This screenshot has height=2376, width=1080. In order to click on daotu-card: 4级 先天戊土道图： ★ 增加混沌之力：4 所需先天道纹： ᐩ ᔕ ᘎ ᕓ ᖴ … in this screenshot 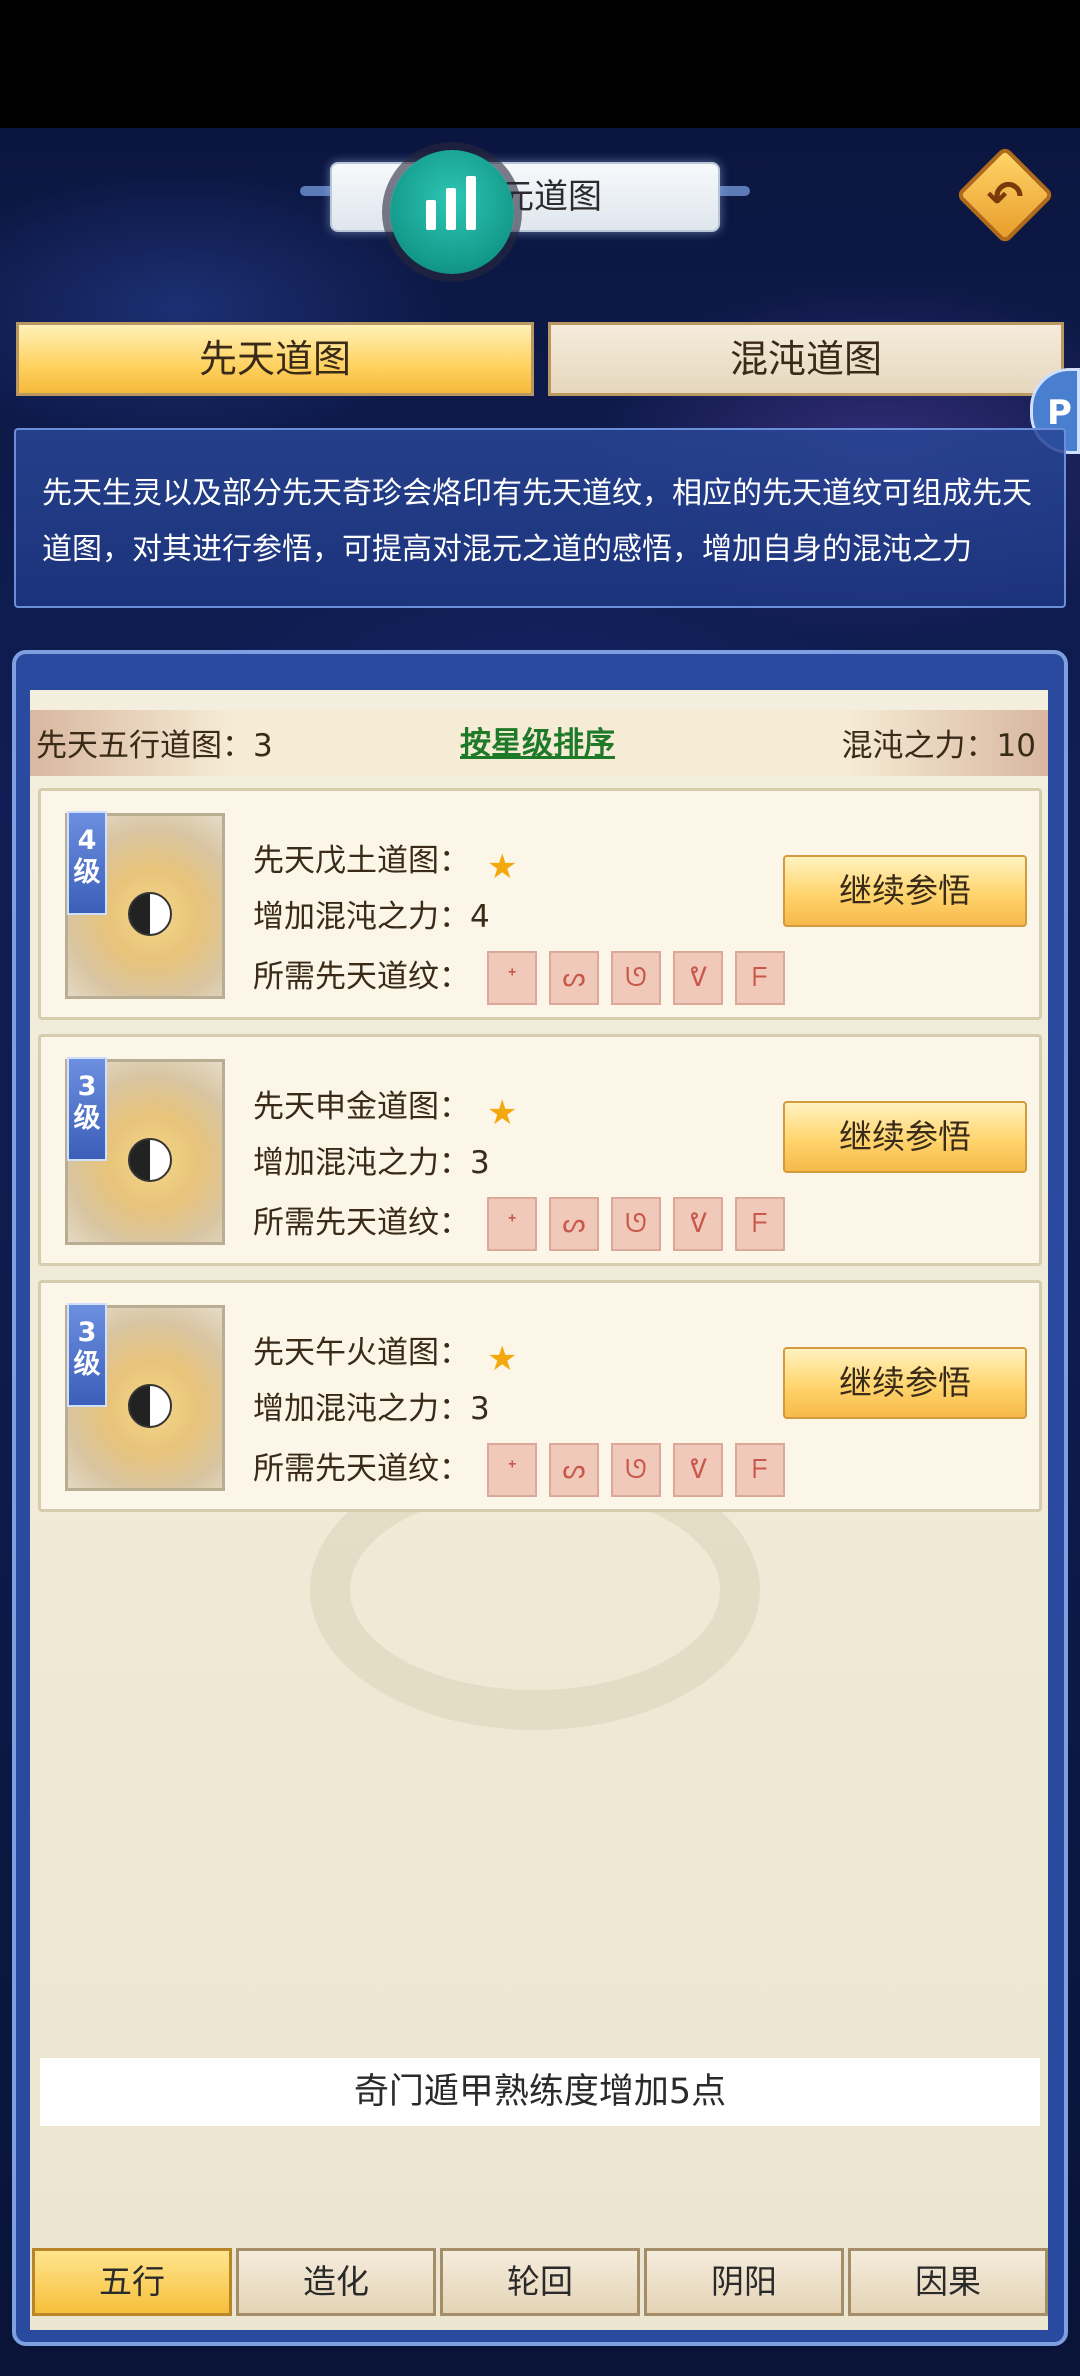, I will do `click(540, 904)`.